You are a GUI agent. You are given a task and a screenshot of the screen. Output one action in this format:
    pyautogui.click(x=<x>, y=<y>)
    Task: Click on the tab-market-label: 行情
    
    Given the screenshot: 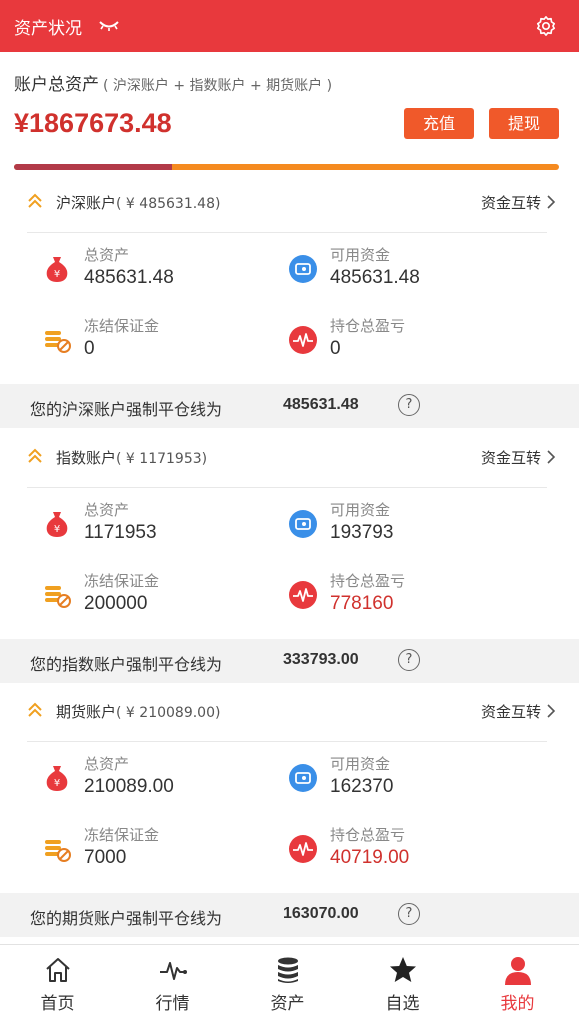 What is the action you would take?
    pyautogui.click(x=172, y=1004)
    